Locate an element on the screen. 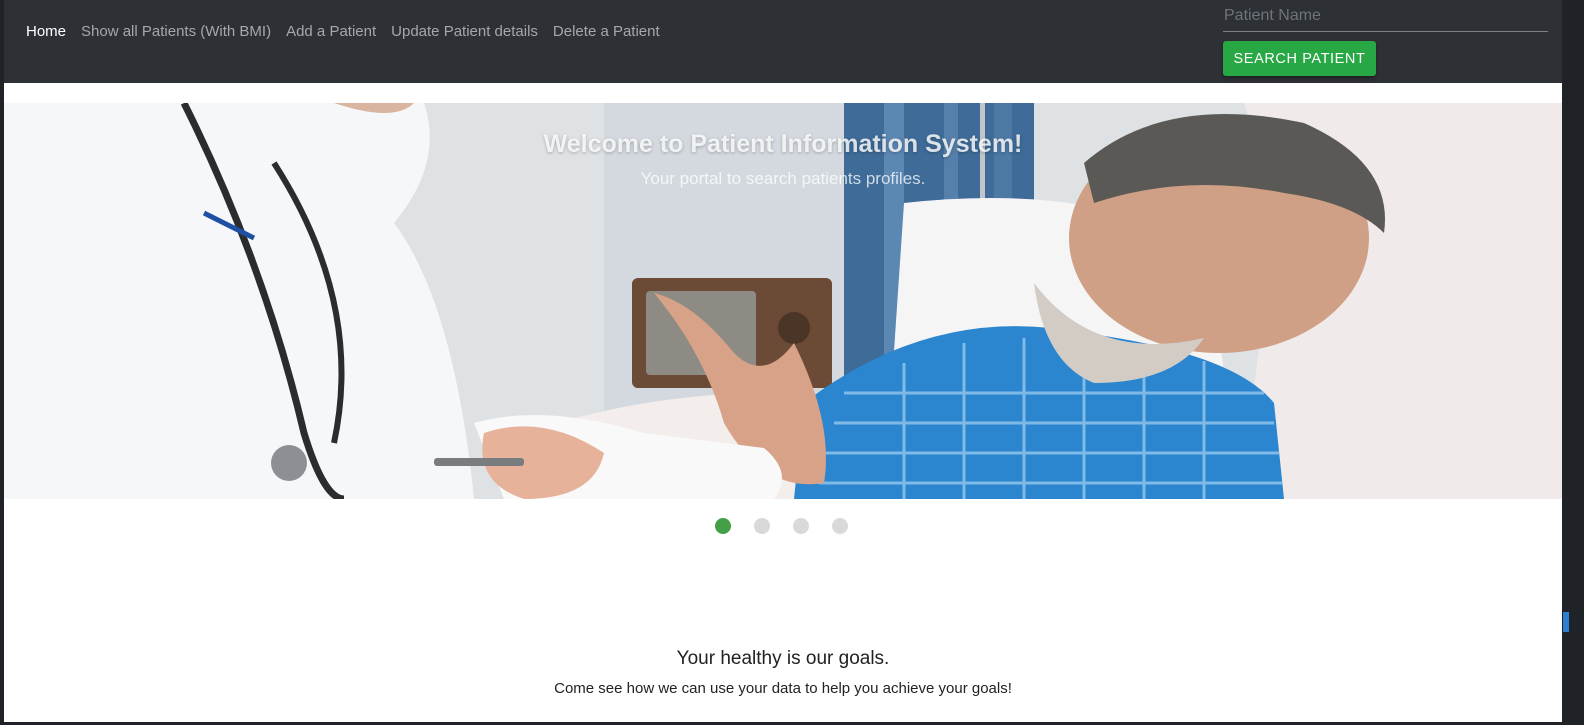 The width and height of the screenshot is (1584, 725). patient-name-input is located at coordinates (1385, 16).